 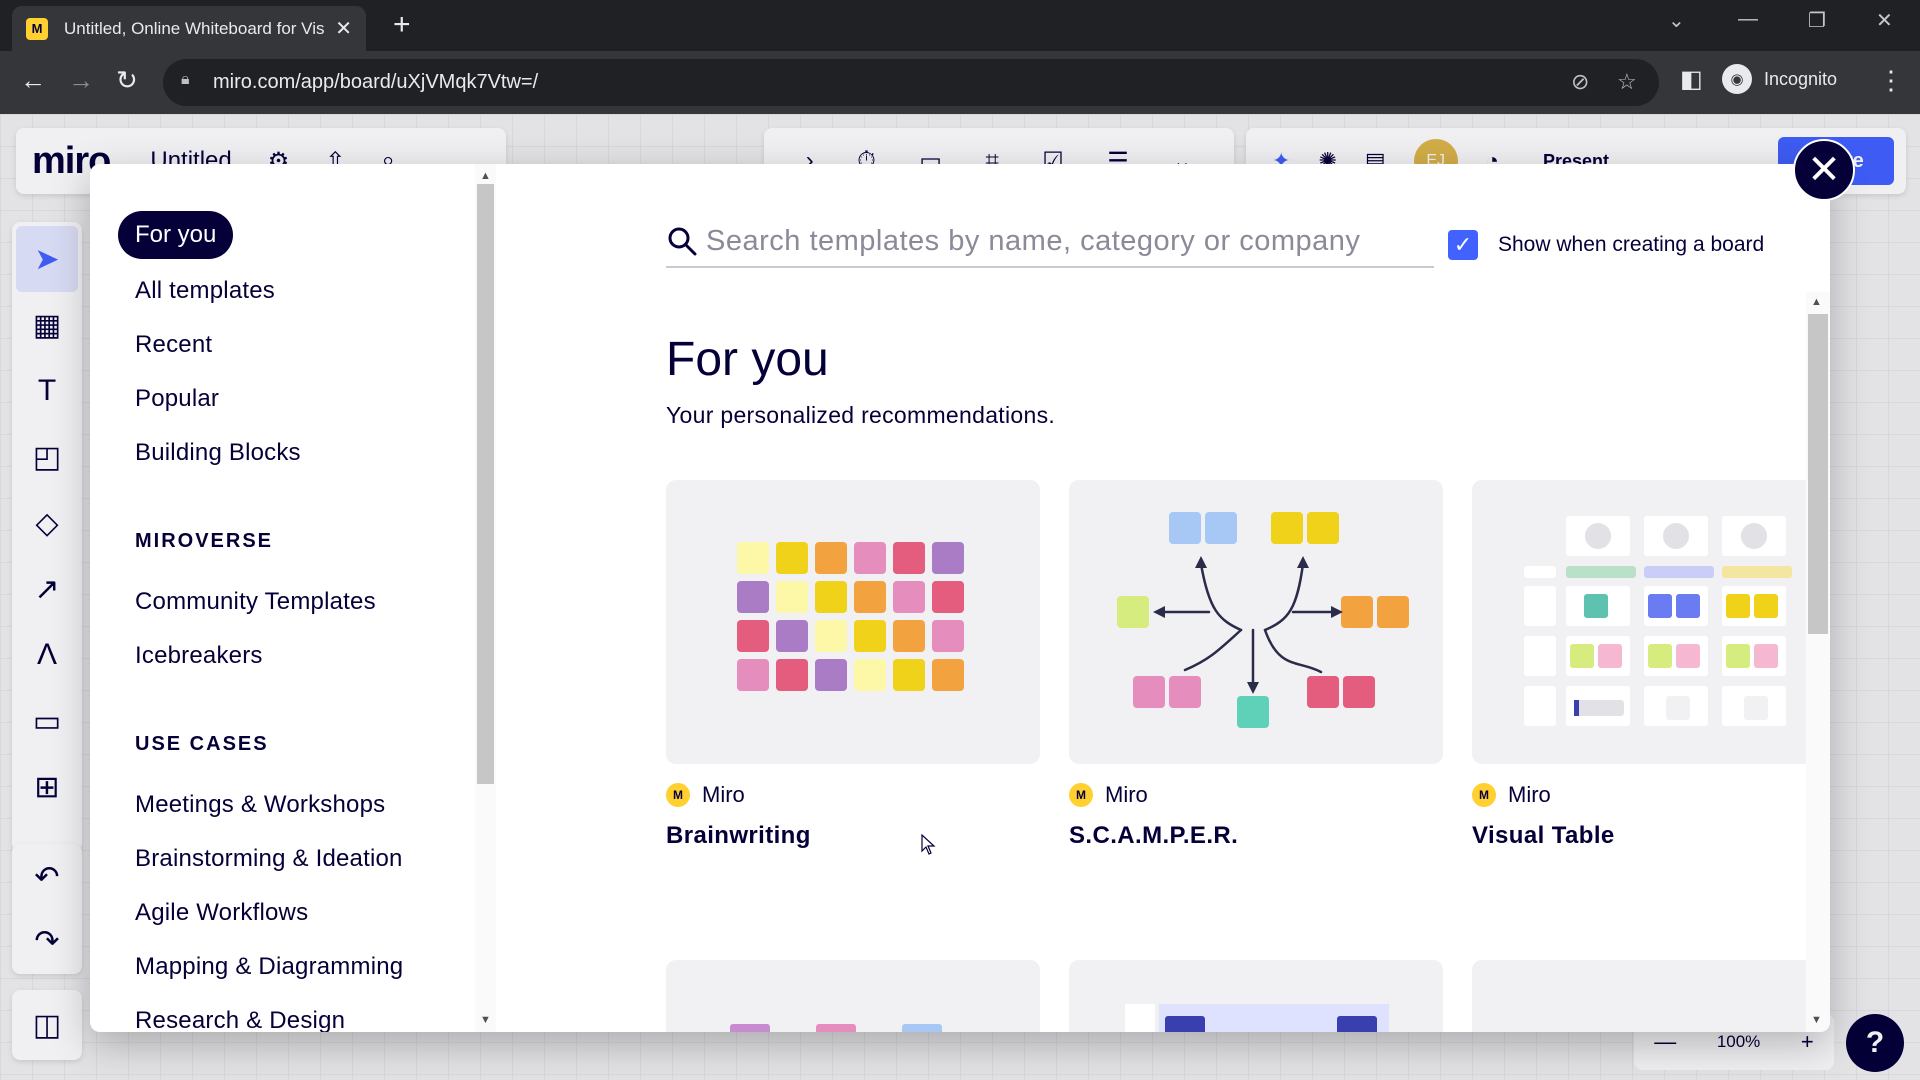 What do you see at coordinates (1627, 82) in the screenshot?
I see `bookmark-star-icon: ☆` at bounding box center [1627, 82].